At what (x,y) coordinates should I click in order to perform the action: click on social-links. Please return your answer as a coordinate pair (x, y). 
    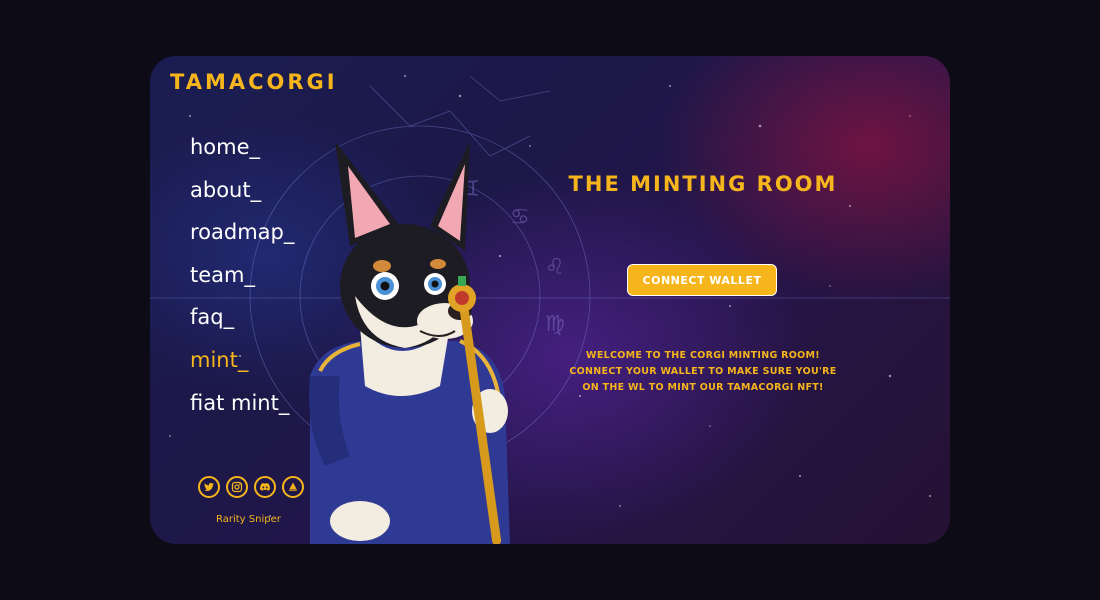
    Looking at the image, I should click on (251, 487).